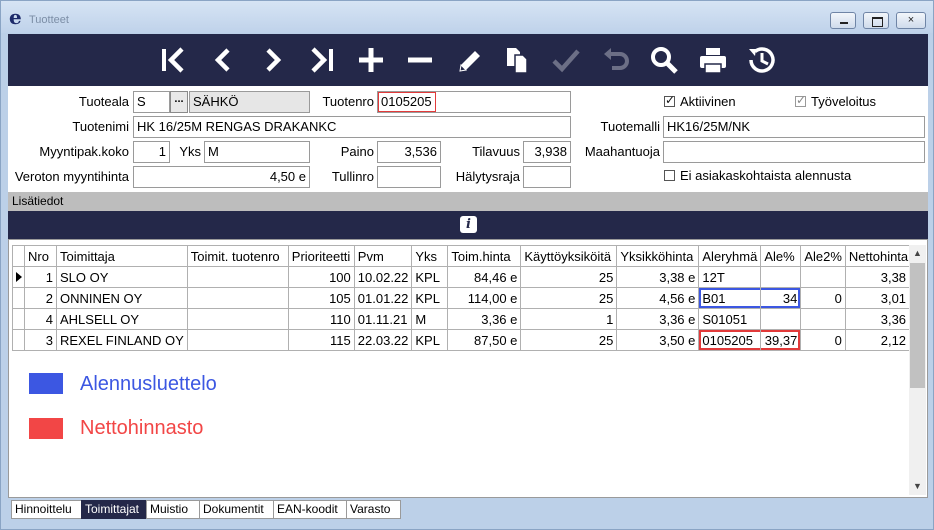  I want to click on cell-nro: 1, so click(40, 277).